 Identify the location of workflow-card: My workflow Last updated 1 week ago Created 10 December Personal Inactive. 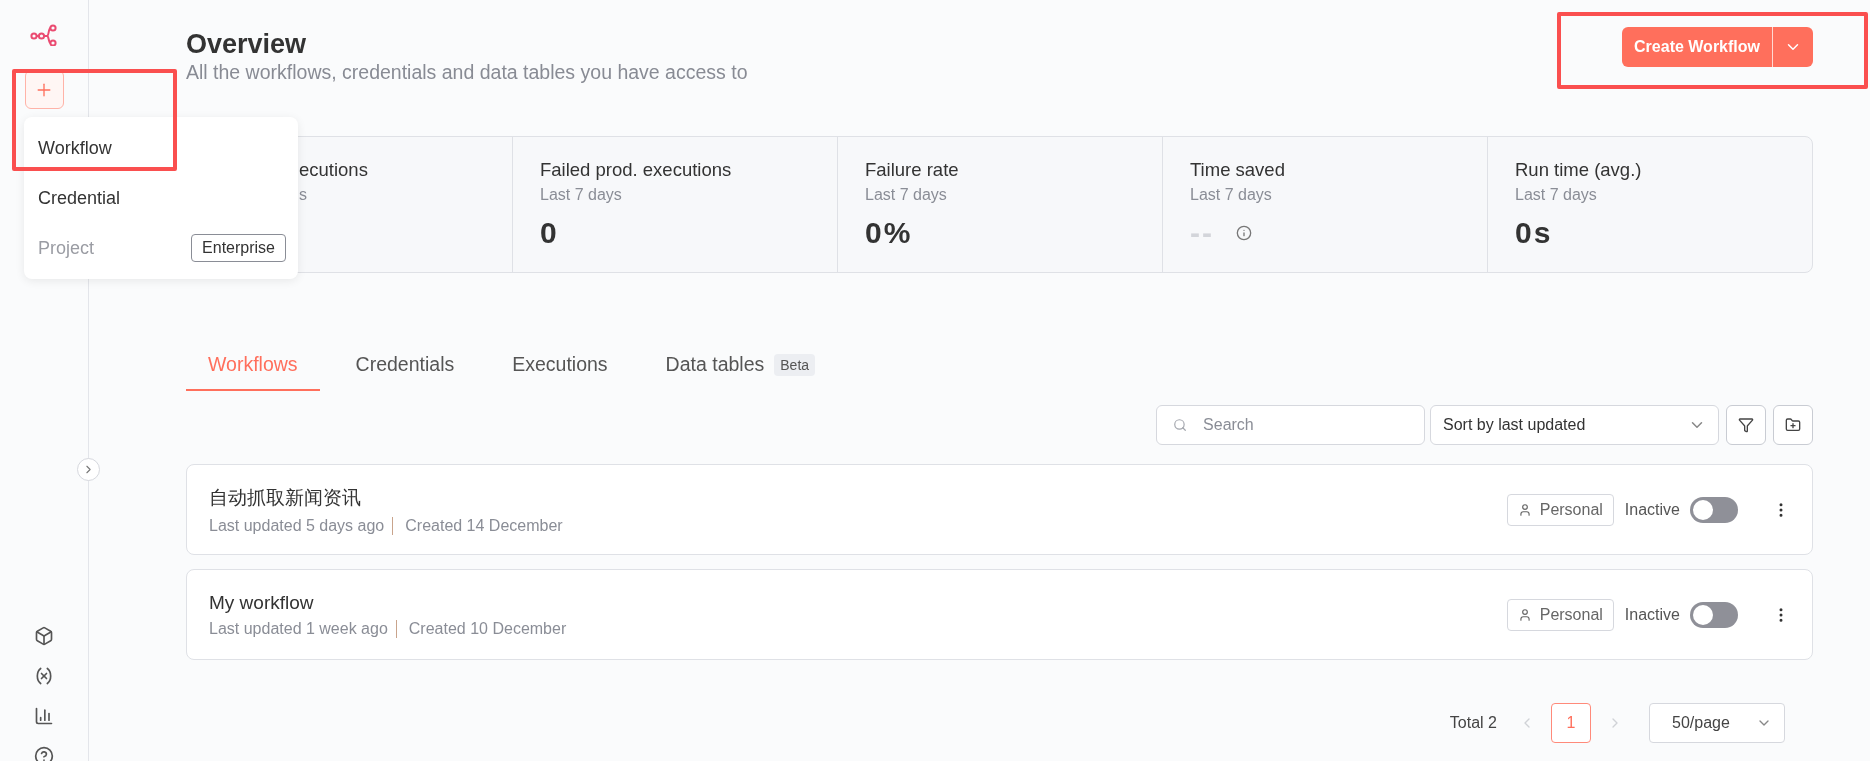
(999, 614).